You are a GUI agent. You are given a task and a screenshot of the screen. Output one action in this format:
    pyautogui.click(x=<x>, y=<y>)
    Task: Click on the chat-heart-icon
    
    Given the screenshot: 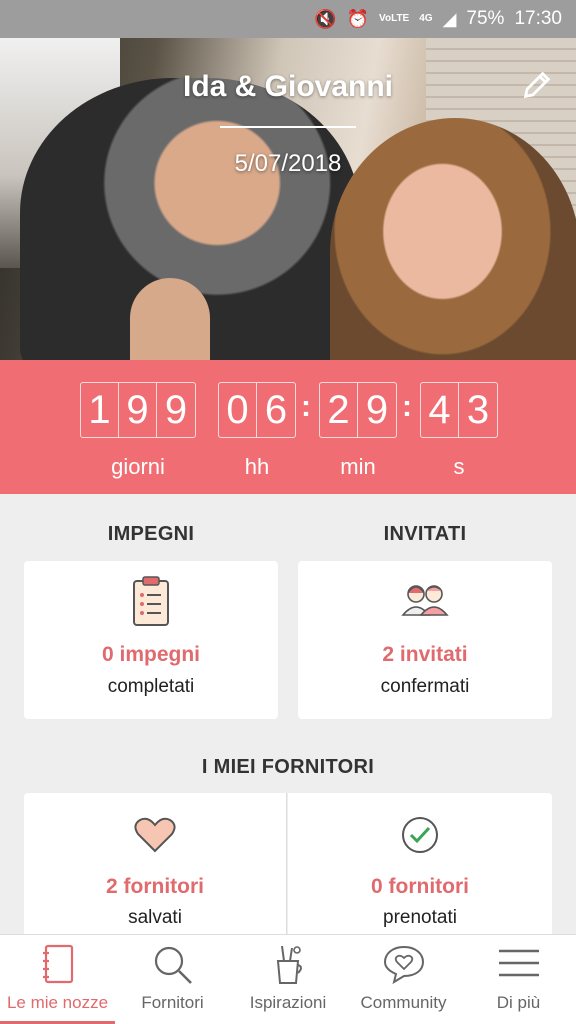 What is the action you would take?
    pyautogui.click(x=403, y=965)
    